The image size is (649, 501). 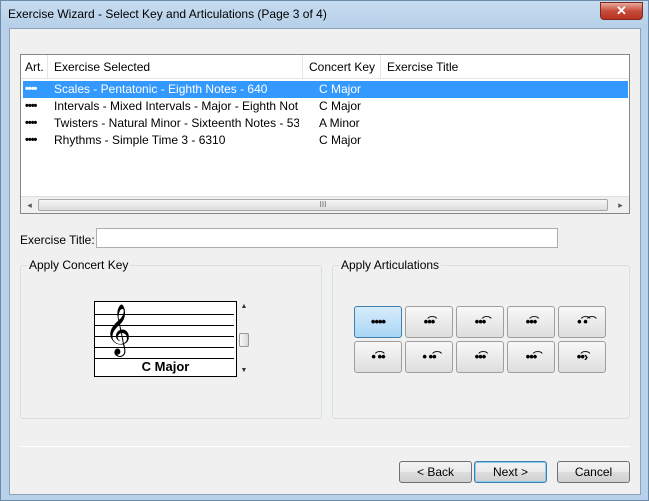 What do you see at coordinates (429, 357) in the screenshot?
I see `articulation-slur-last-three-button: • •͡•` at bounding box center [429, 357].